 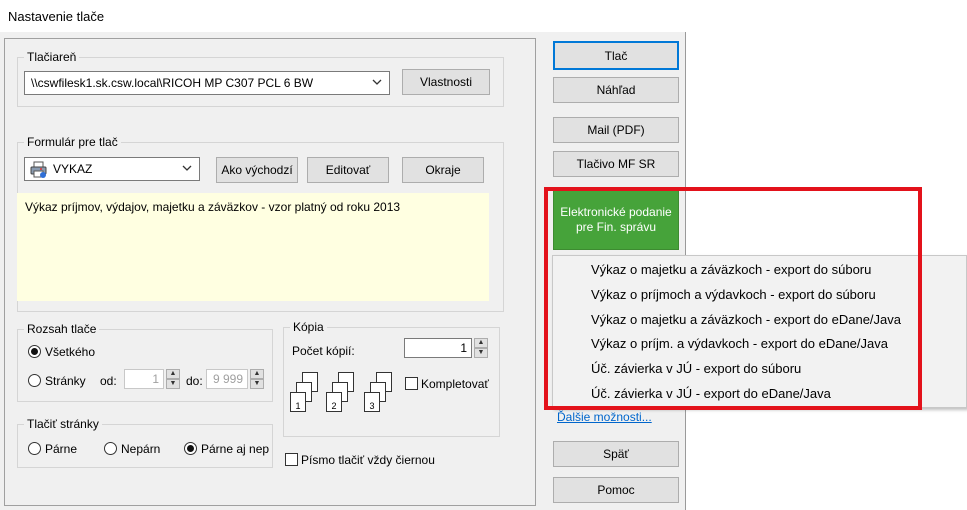 What do you see at coordinates (144, 379) in the screenshot?
I see `range-from-field: 1` at bounding box center [144, 379].